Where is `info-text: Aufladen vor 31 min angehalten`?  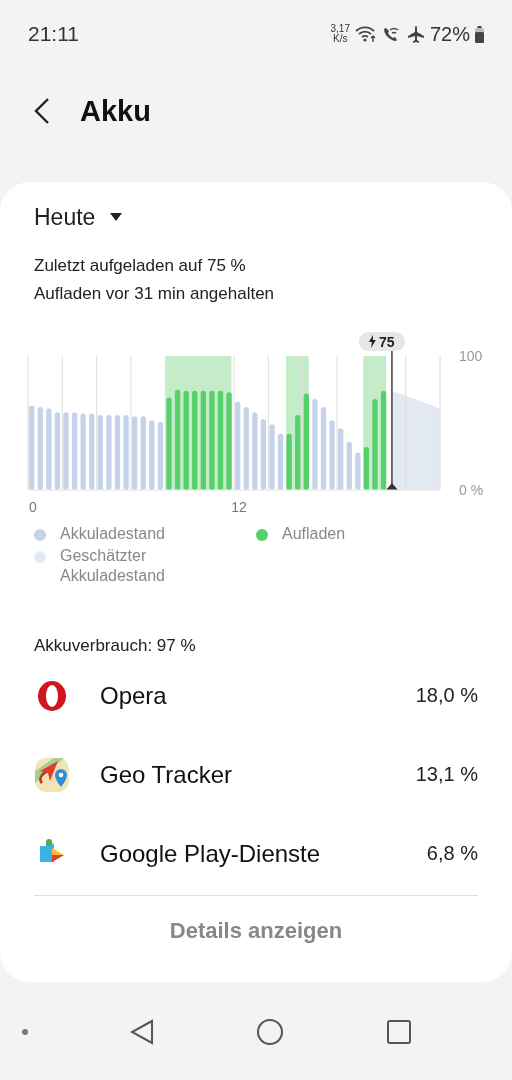
info-text: Aufladen vor 31 min angehalten is located at coordinates (155, 294).